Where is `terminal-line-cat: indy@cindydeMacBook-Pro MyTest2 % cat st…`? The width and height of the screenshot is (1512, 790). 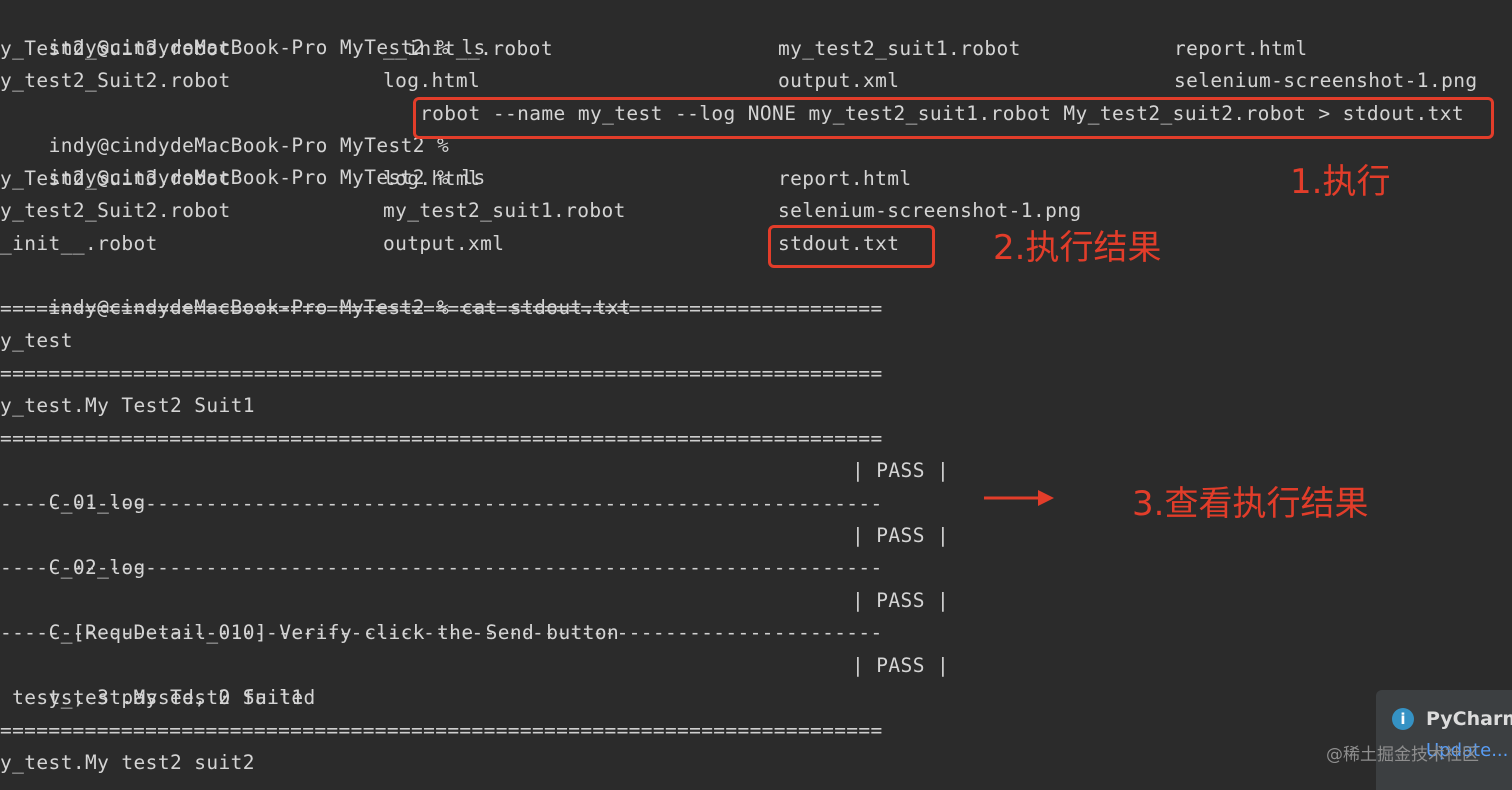 terminal-line-cat: indy@cindydeMacBook-Pro MyTest2 % cat st… is located at coordinates (315, 289).